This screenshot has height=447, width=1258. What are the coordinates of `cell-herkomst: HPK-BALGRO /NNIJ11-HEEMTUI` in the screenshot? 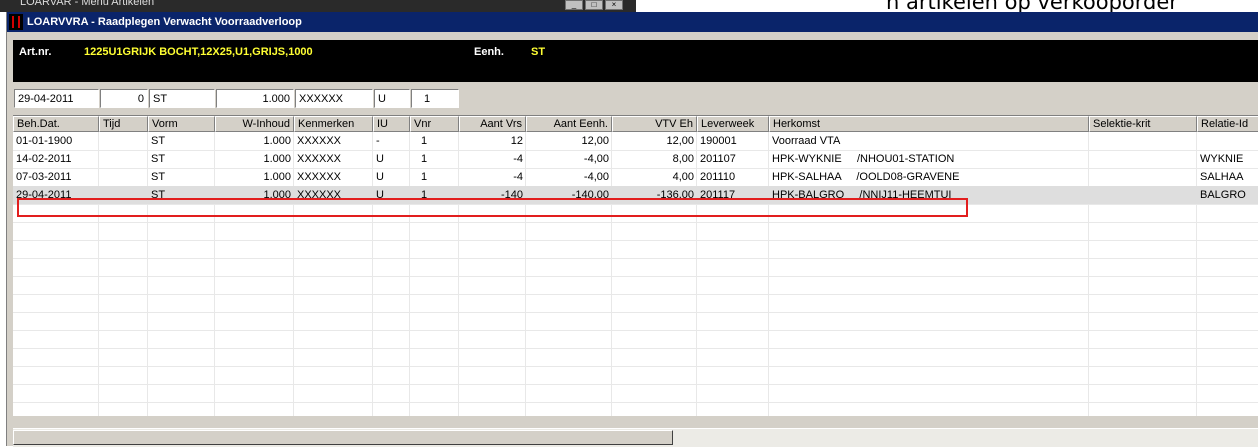 It's located at (862, 195).